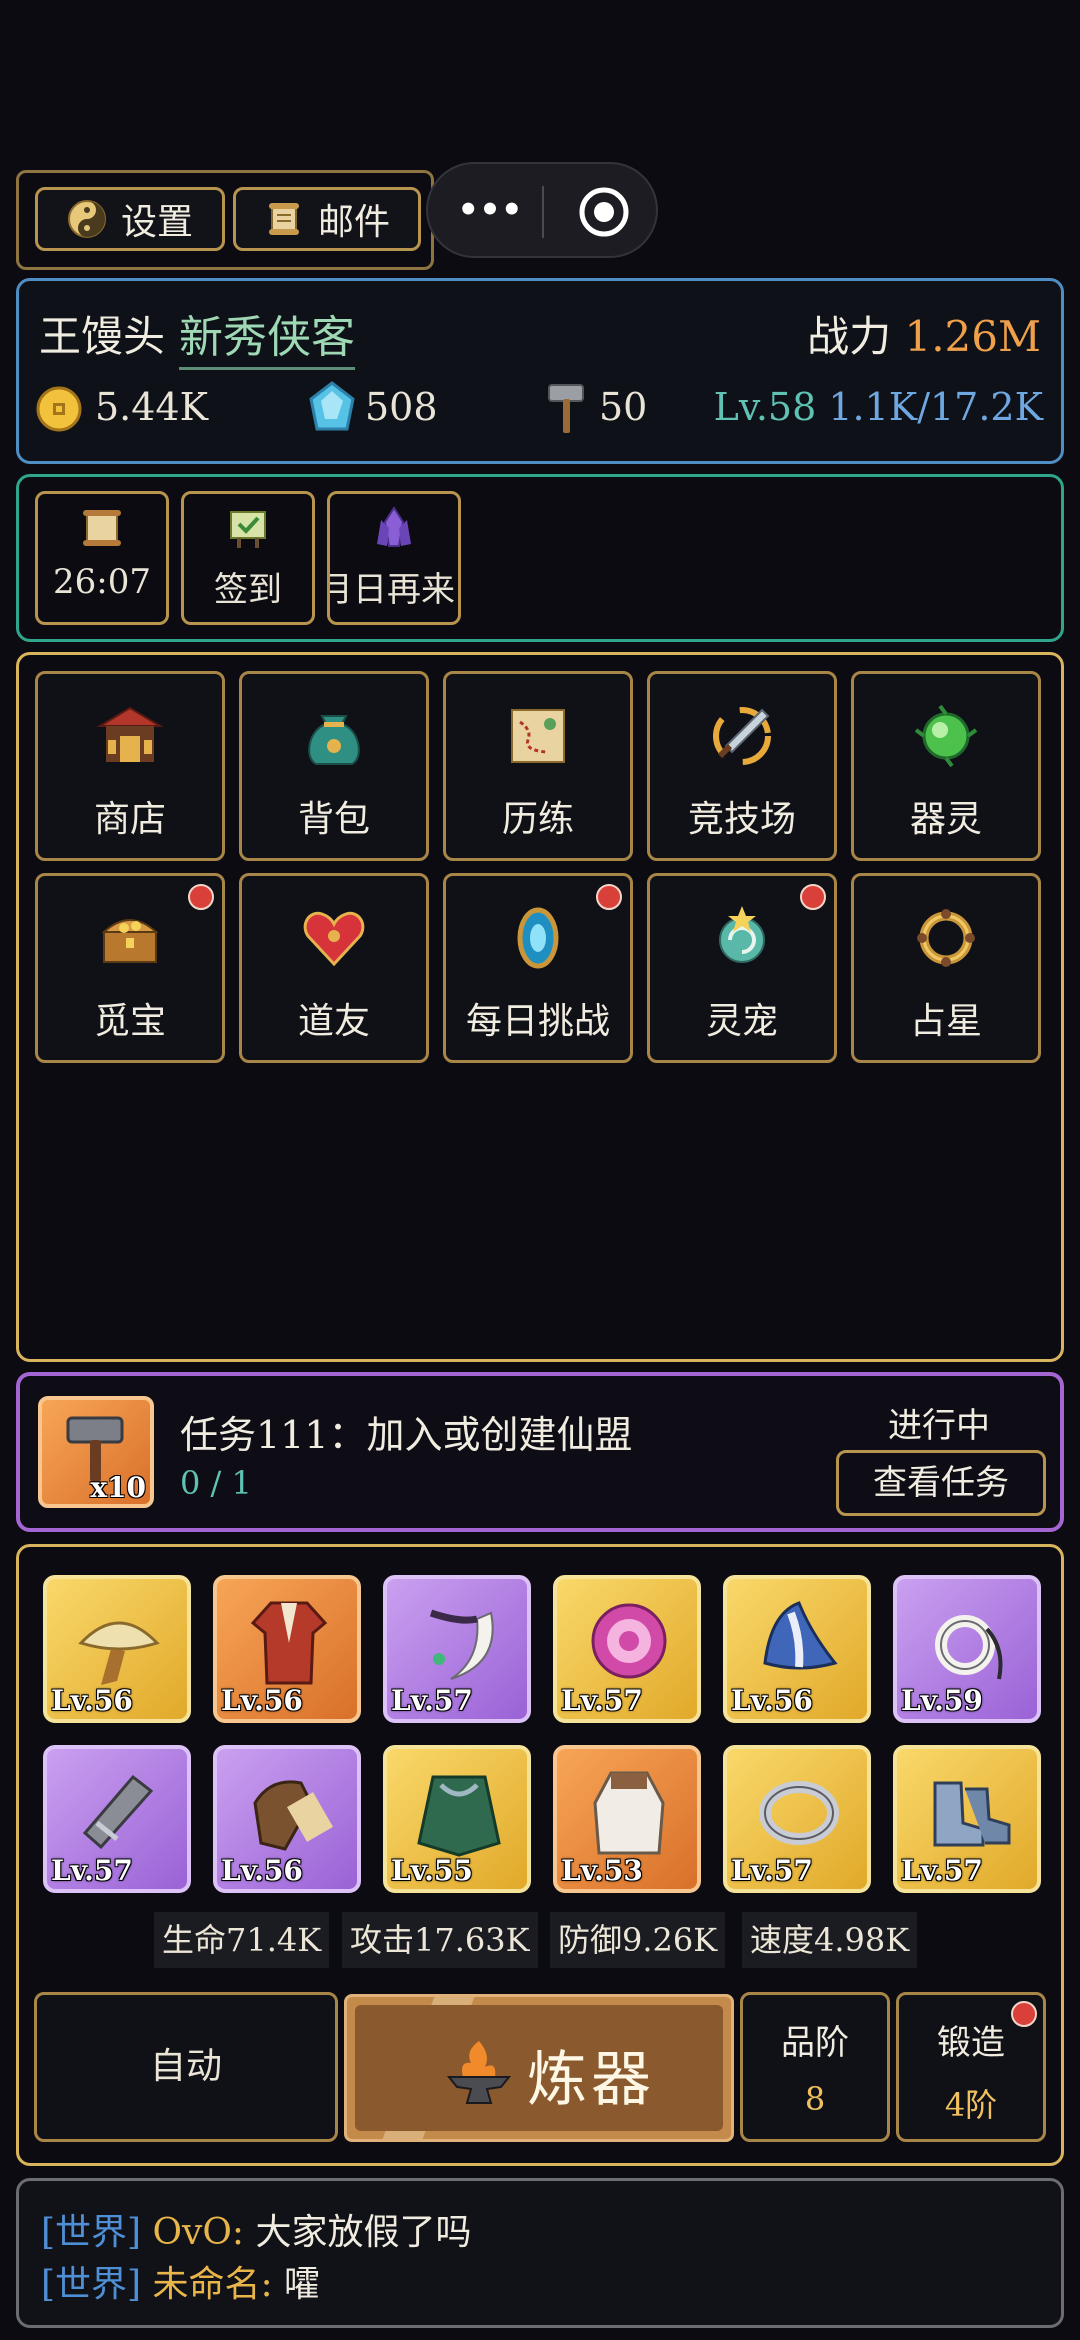  What do you see at coordinates (800, 1635) in the screenshot?
I see `helmet-icon` at bounding box center [800, 1635].